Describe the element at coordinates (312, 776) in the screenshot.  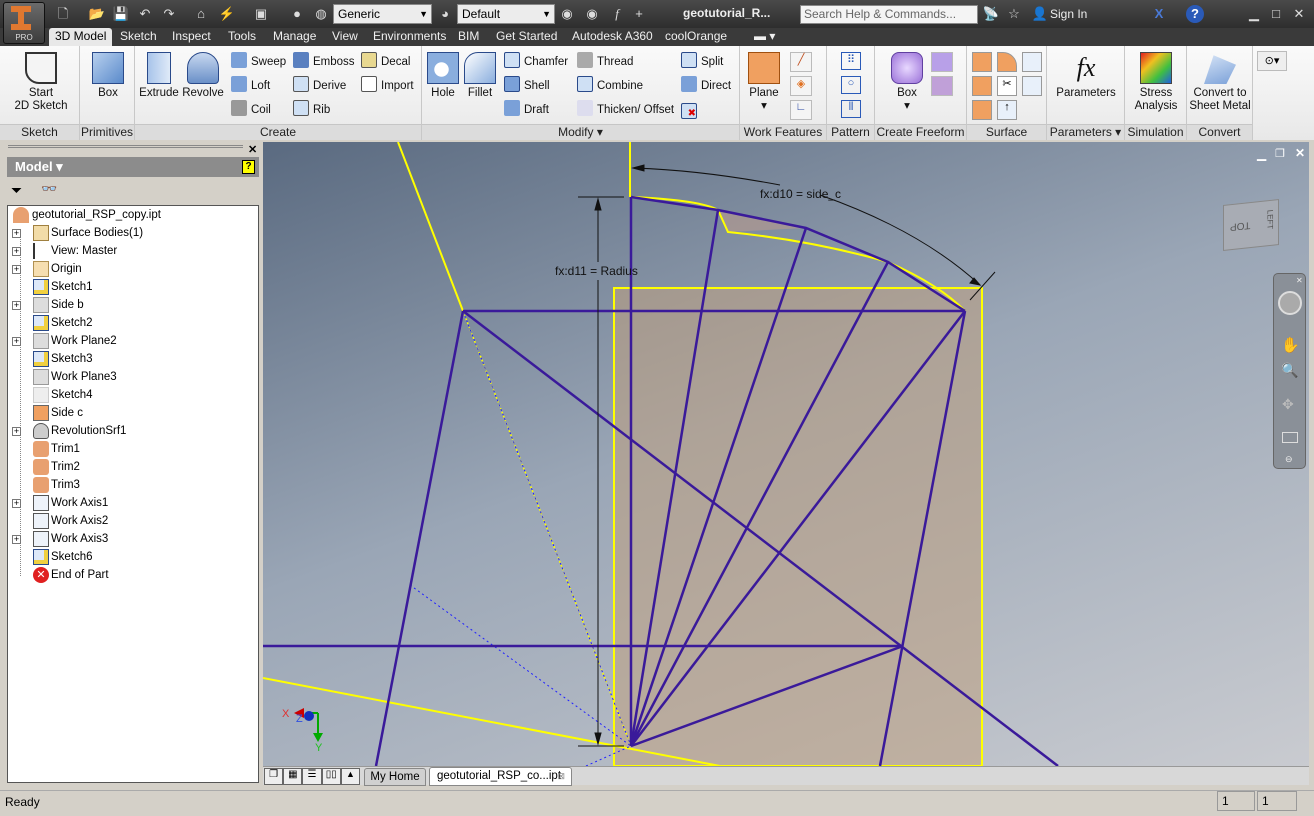
I see `tile-horizontal-icon: ☰` at that location.